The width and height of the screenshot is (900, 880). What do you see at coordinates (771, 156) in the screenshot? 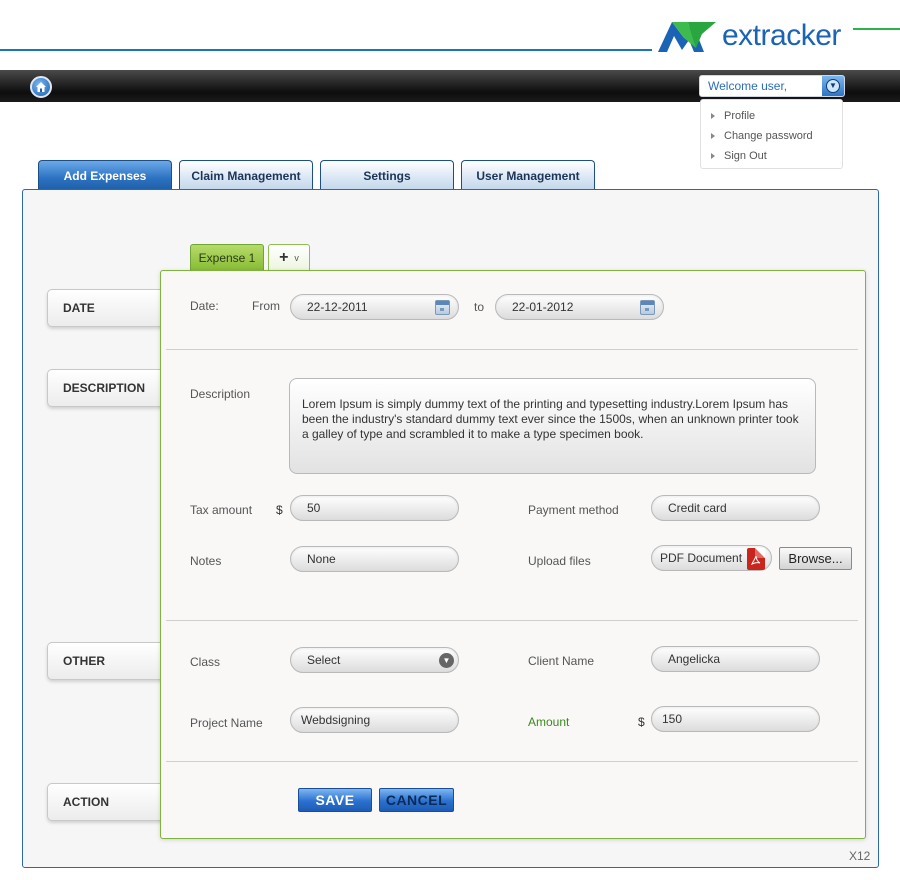
I see `menu-item-sign-out: Sign Out` at bounding box center [771, 156].